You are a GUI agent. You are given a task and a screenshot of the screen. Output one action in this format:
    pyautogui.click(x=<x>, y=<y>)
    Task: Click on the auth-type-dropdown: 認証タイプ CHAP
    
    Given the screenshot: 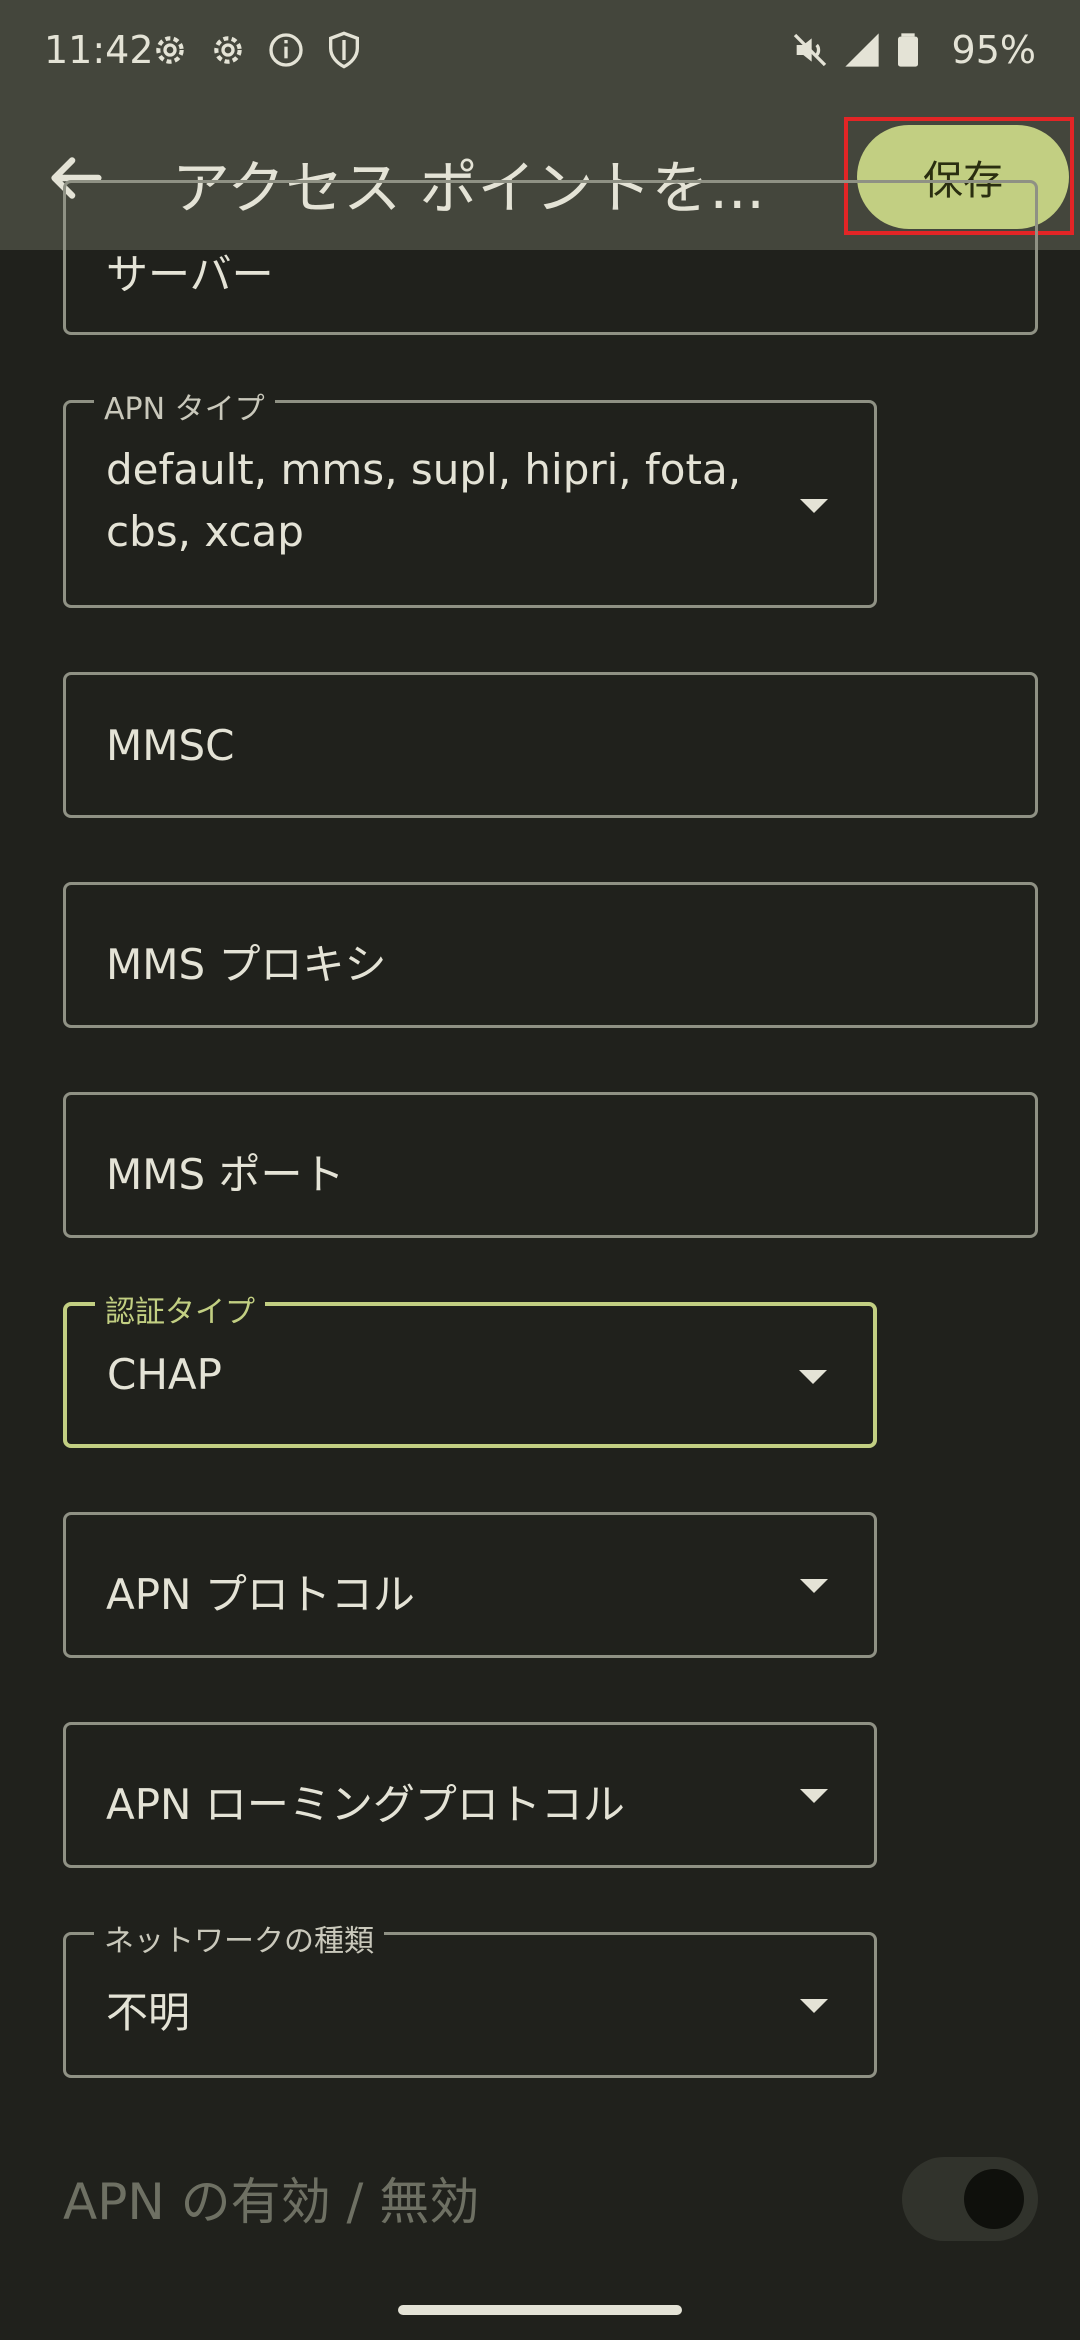 What is the action you would take?
    pyautogui.click(x=470, y=1367)
    